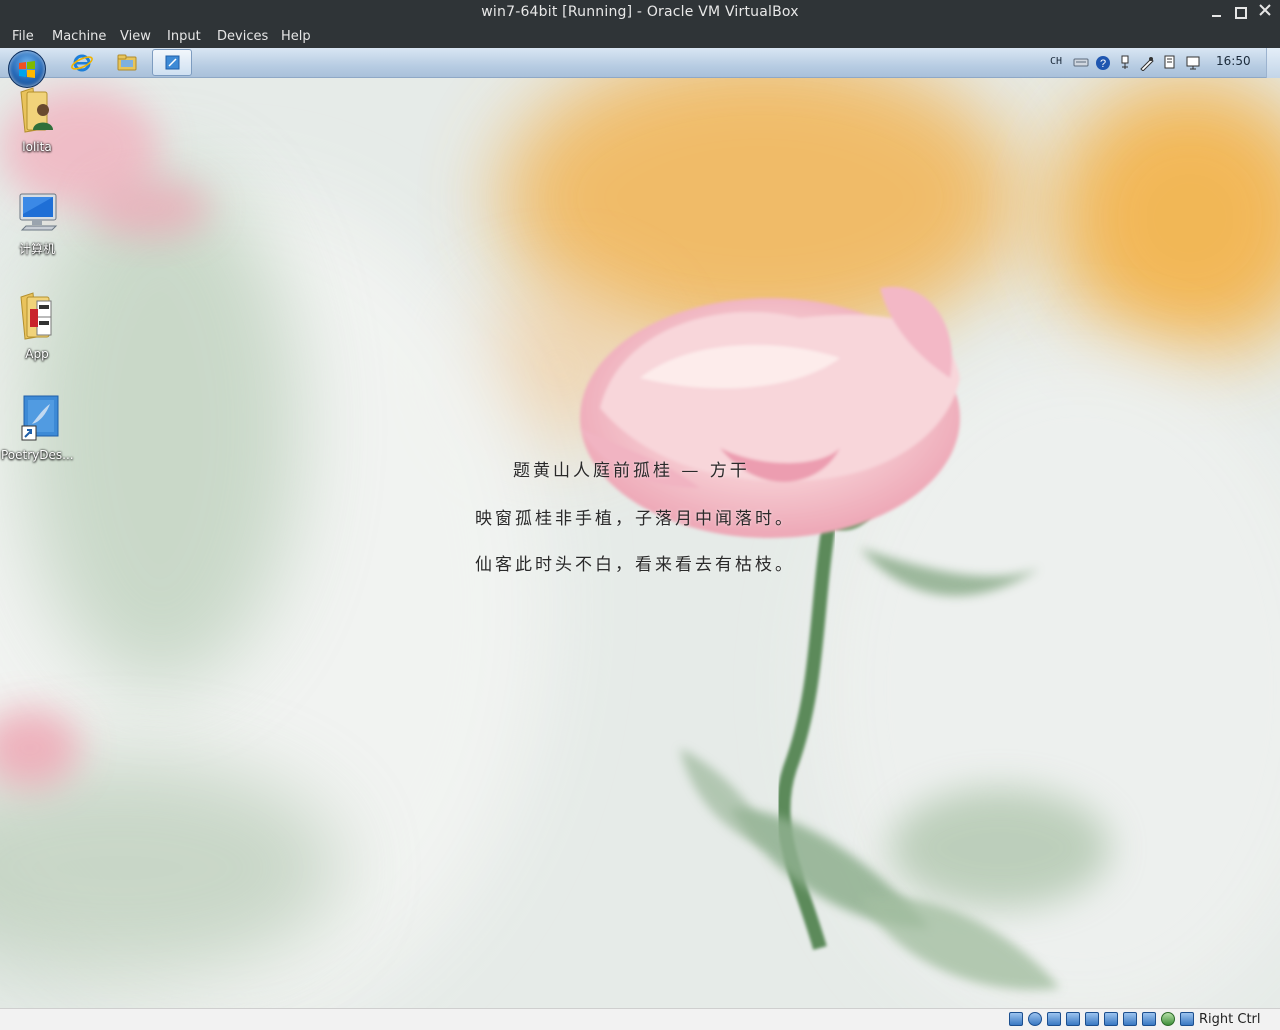  I want to click on pen-icon, so click(1147, 63).